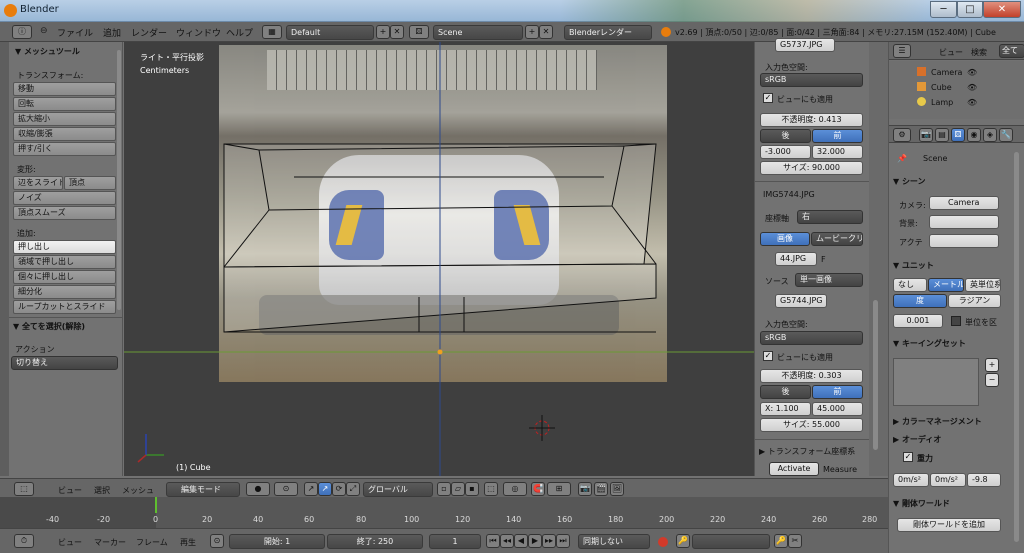  What do you see at coordinates (563, 541) in the screenshot?
I see `jump-end-icon: ⏭` at bounding box center [563, 541].